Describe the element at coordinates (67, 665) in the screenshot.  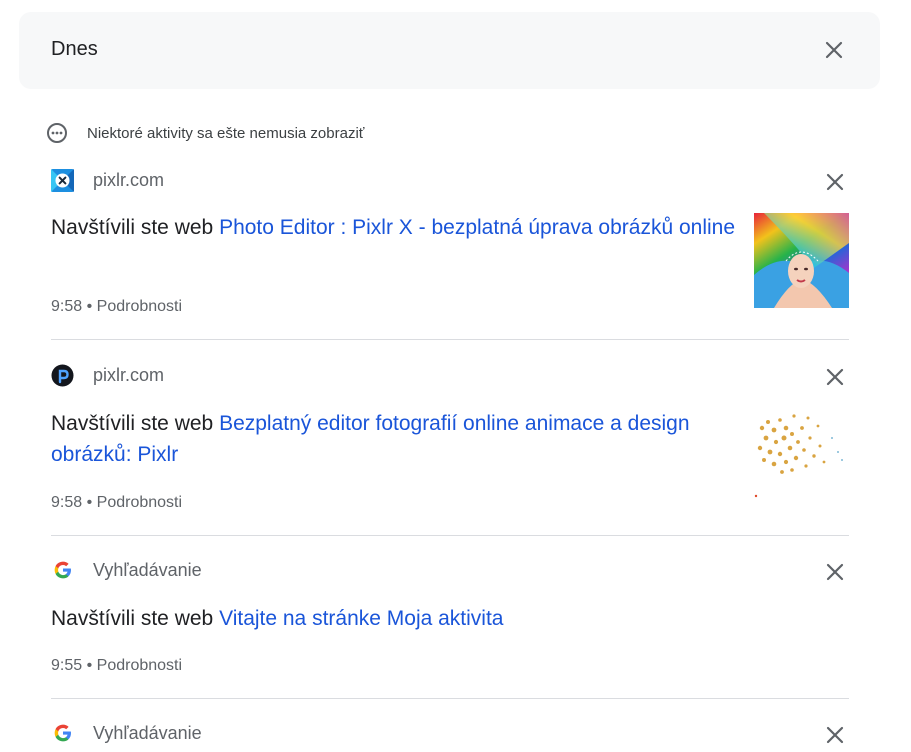
I see `activity-time: 9:55` at that location.